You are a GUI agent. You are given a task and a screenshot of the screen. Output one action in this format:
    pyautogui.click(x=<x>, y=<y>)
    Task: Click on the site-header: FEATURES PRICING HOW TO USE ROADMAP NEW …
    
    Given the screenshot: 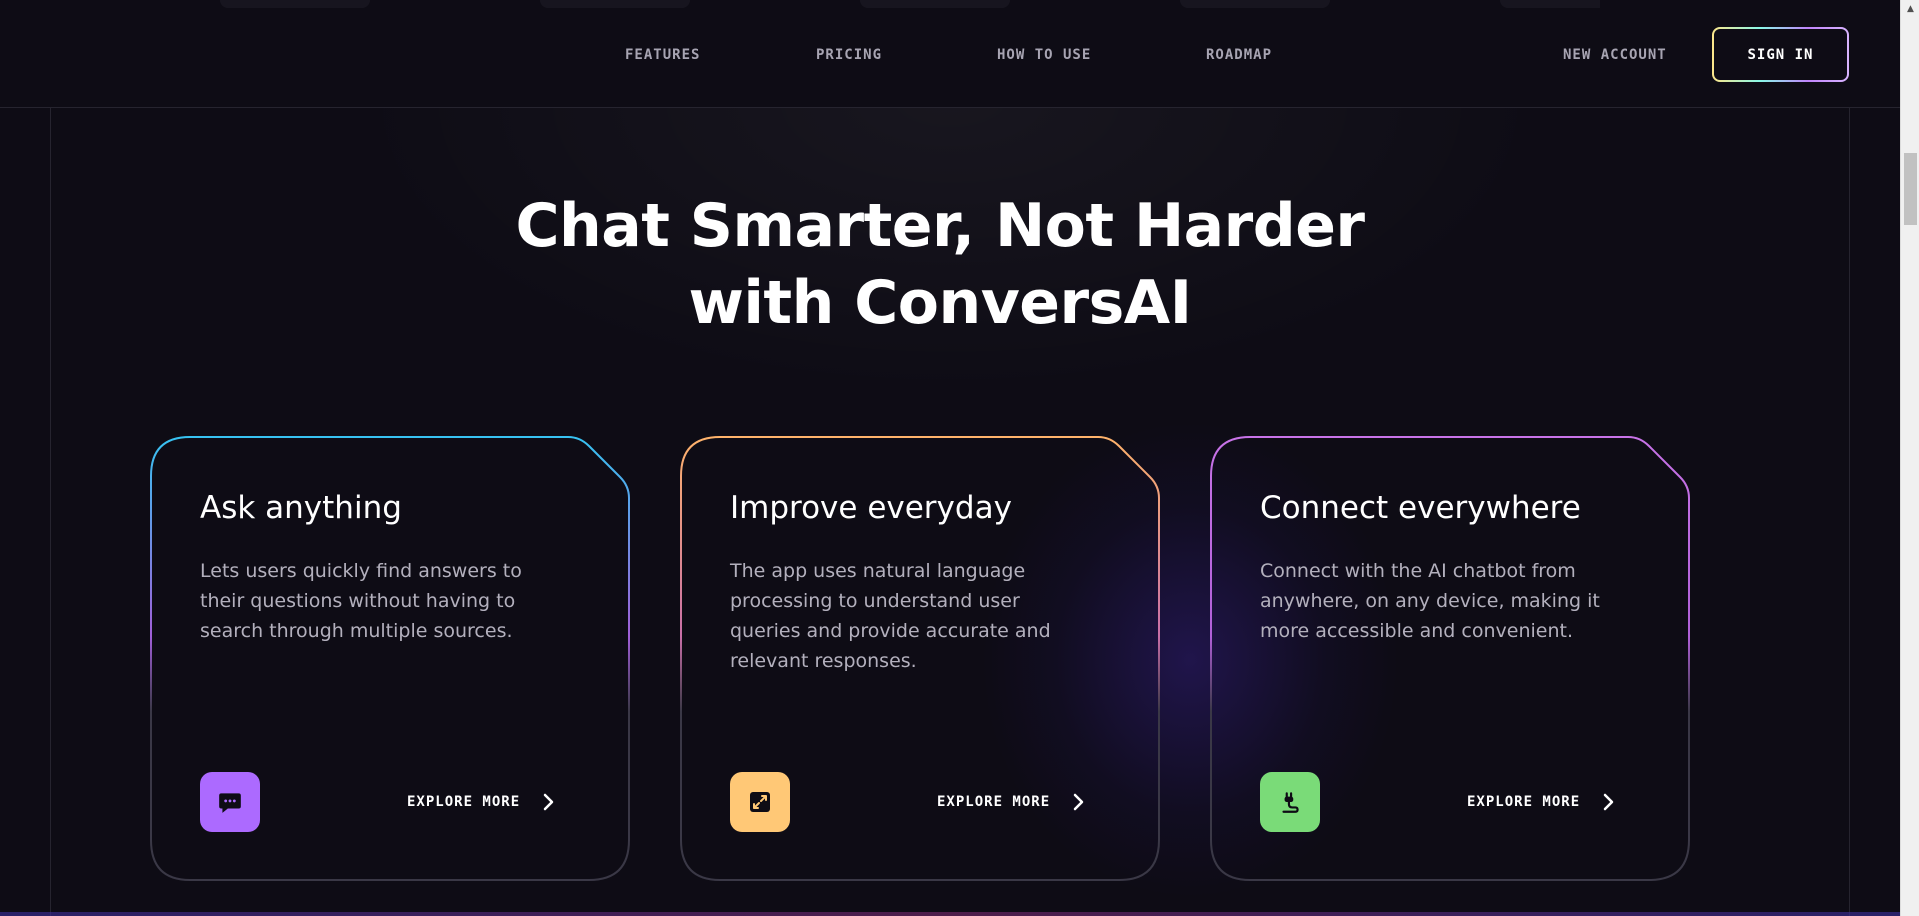 What is the action you would take?
    pyautogui.click(x=950, y=54)
    